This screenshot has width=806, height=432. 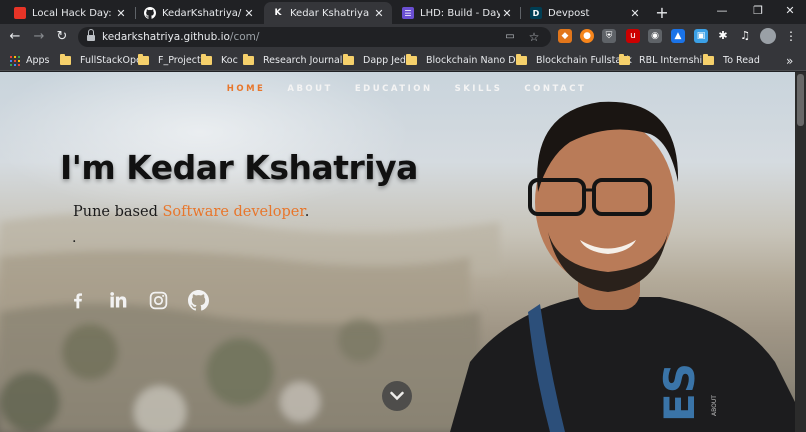 I want to click on tab-title: Devpost, so click(x=569, y=13).